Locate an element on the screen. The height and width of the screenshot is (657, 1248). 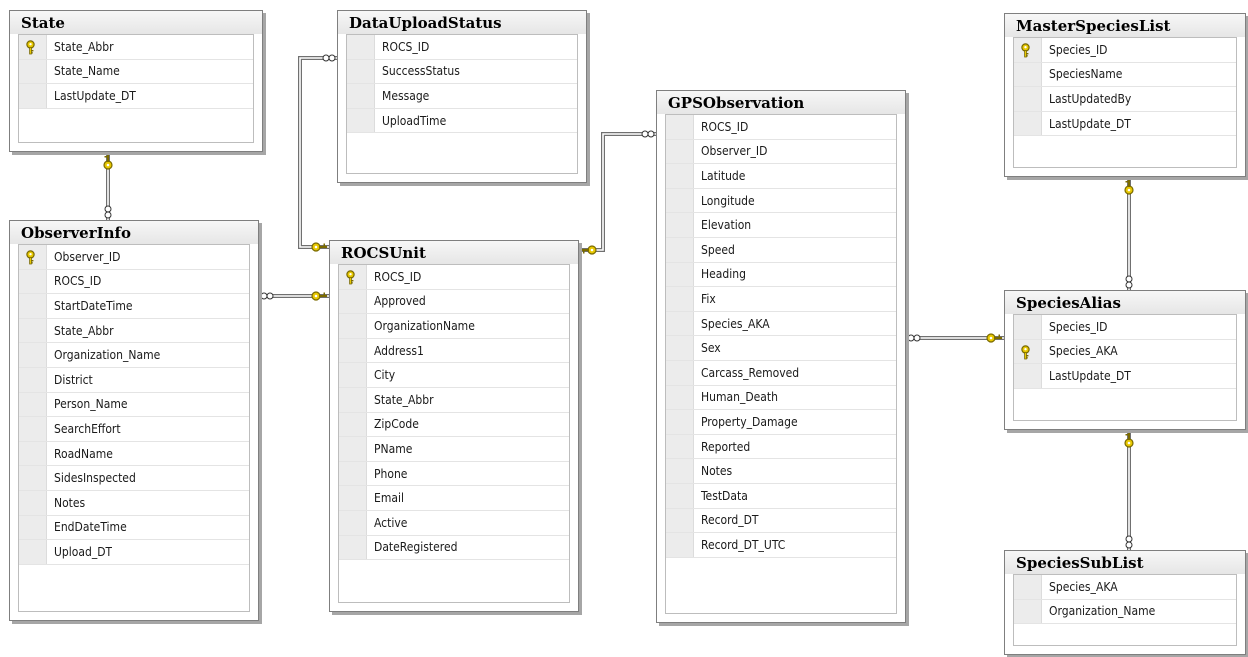
column-name: LastUpdatedBy is located at coordinates (1090, 98).